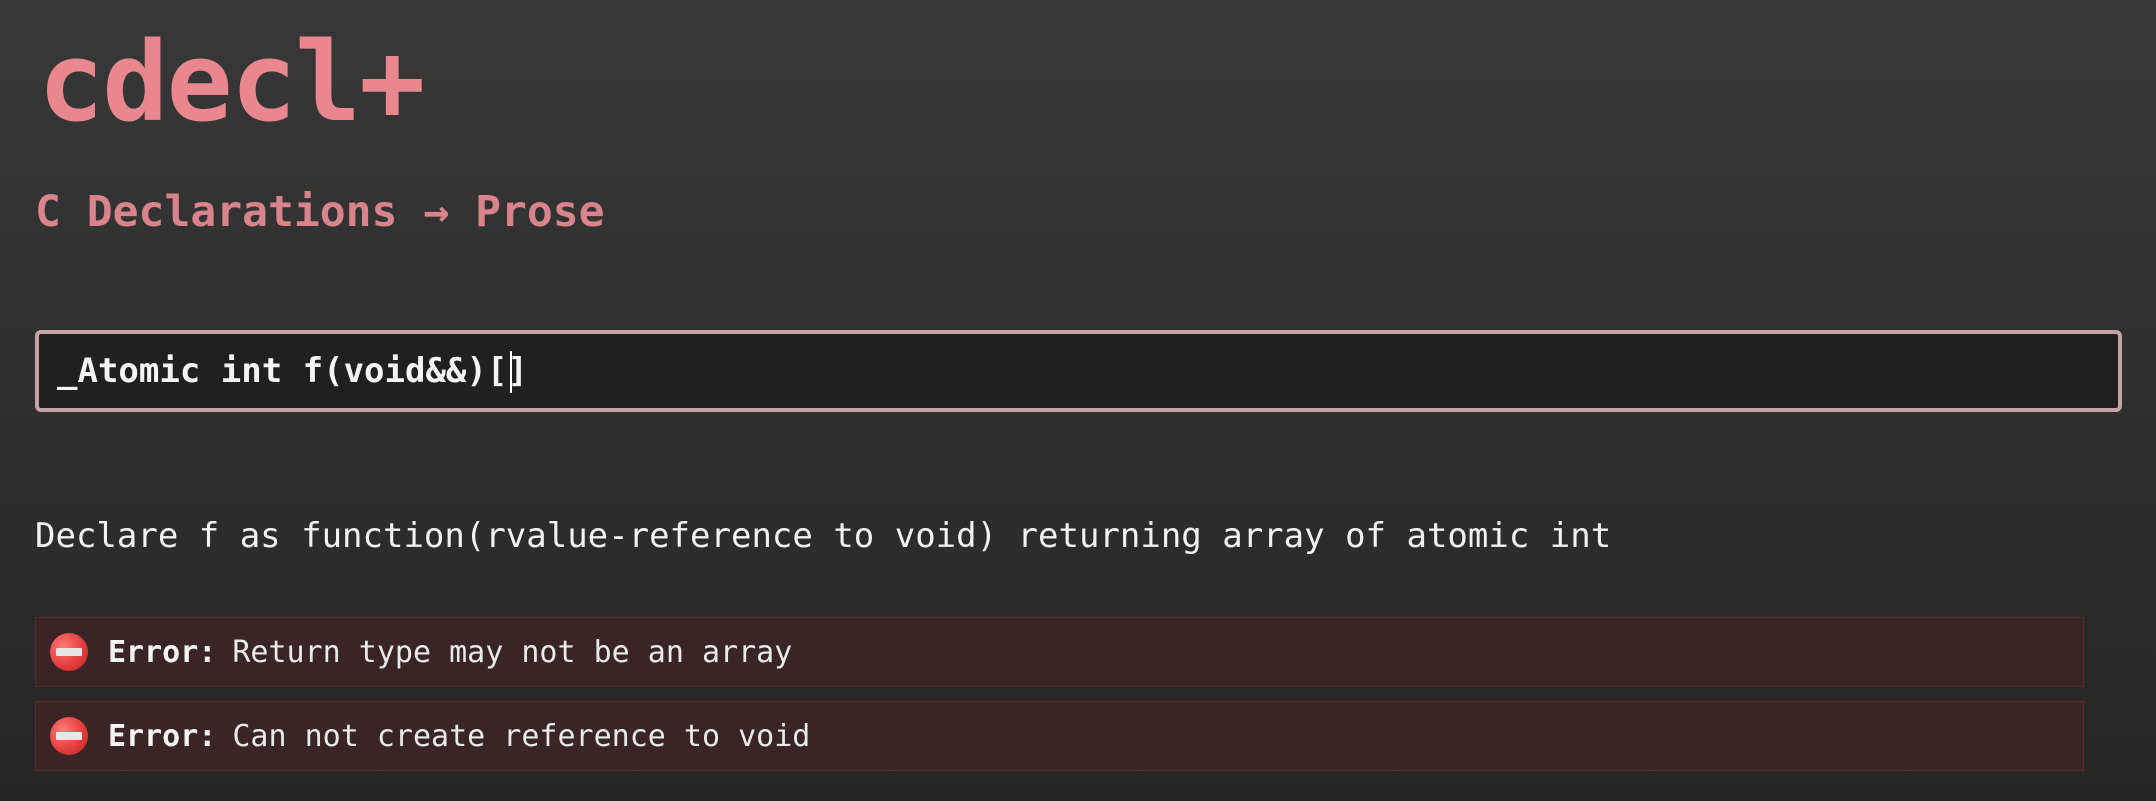 This screenshot has width=2156, height=801. I want to click on error-item: Error: Return type may not be an array, so click(1059, 652).